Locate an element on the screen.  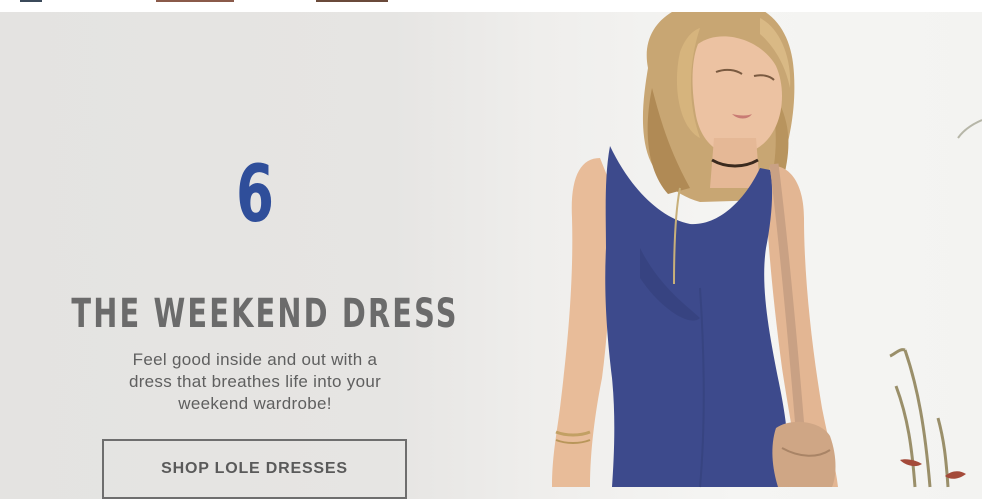
shop-dresses-button: SHOP LOLE DRESSES is located at coordinates (254, 469).